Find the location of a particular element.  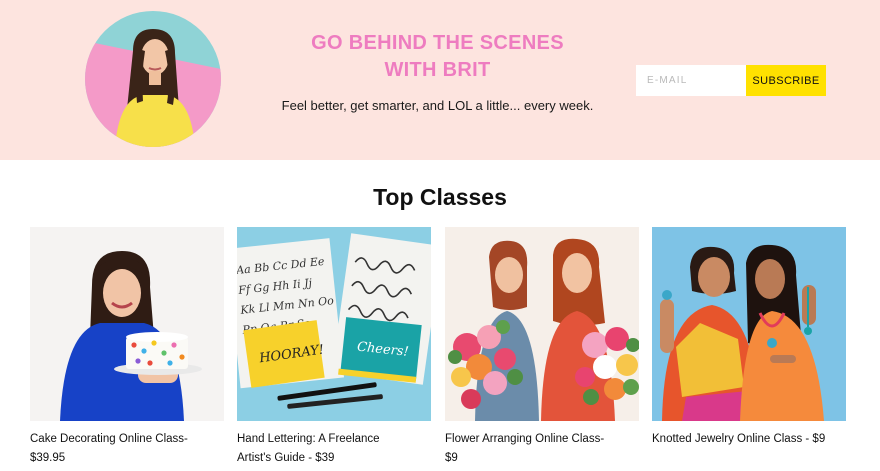

newsletter-title-line1: GO BEHIND THE SCENES is located at coordinates (437, 43).